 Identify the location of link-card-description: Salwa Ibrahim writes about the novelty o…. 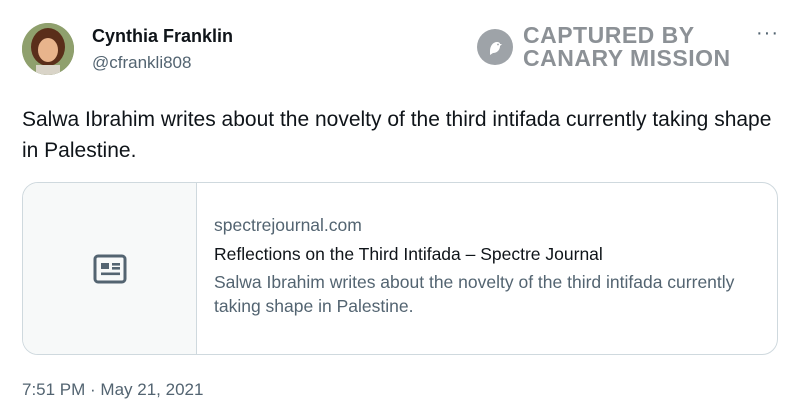
(474, 294).